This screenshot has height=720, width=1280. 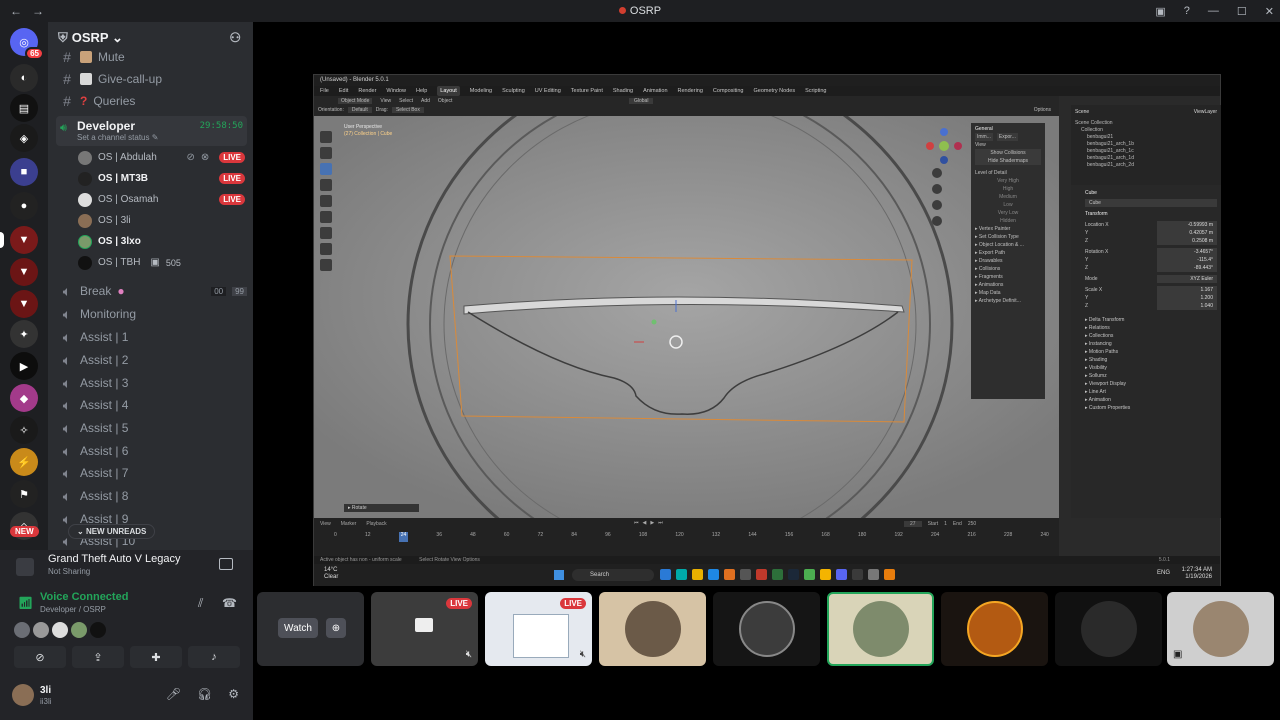 I want to click on play-reverse-icon: ◀, so click(x=645, y=523).